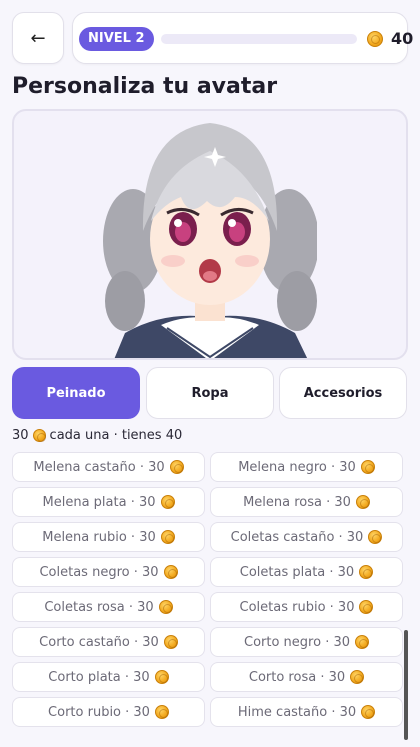 This screenshot has height=747, width=420. Describe the element at coordinates (402, 38) in the screenshot. I see `coin-balance: 40` at that location.